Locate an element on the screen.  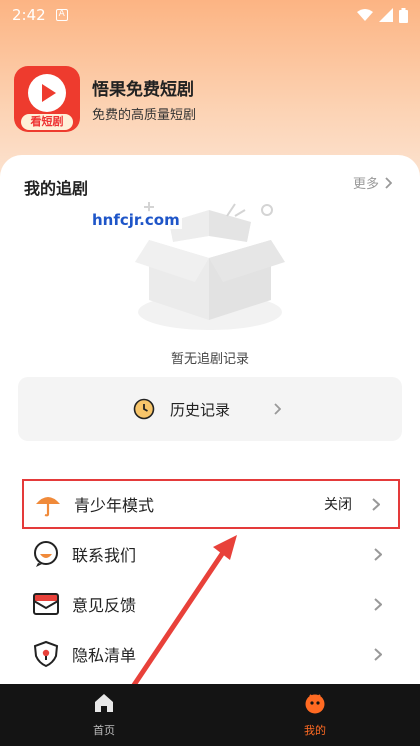
nav-label: 我的 is located at coordinates (315, 730).